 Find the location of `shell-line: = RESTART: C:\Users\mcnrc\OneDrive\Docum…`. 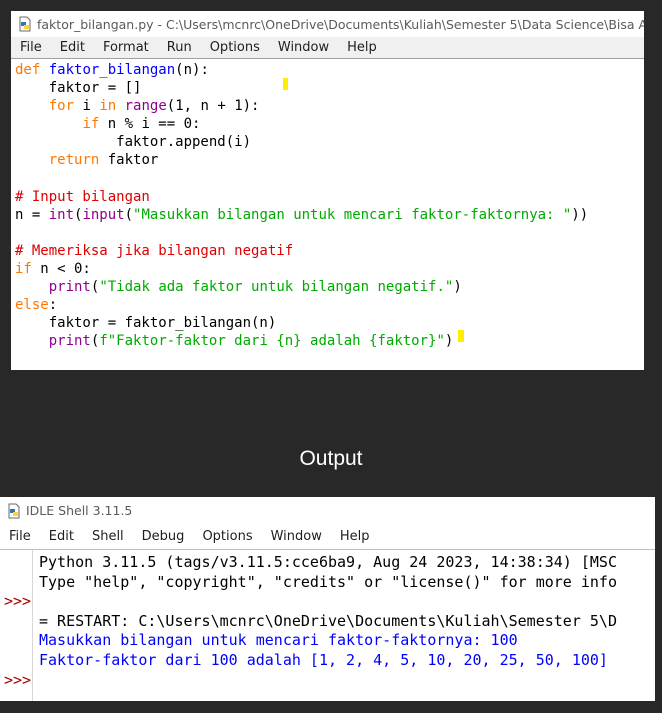

shell-line: = RESTART: C:\Users\mcnrc\OneDrive\Docum… is located at coordinates (328, 620).